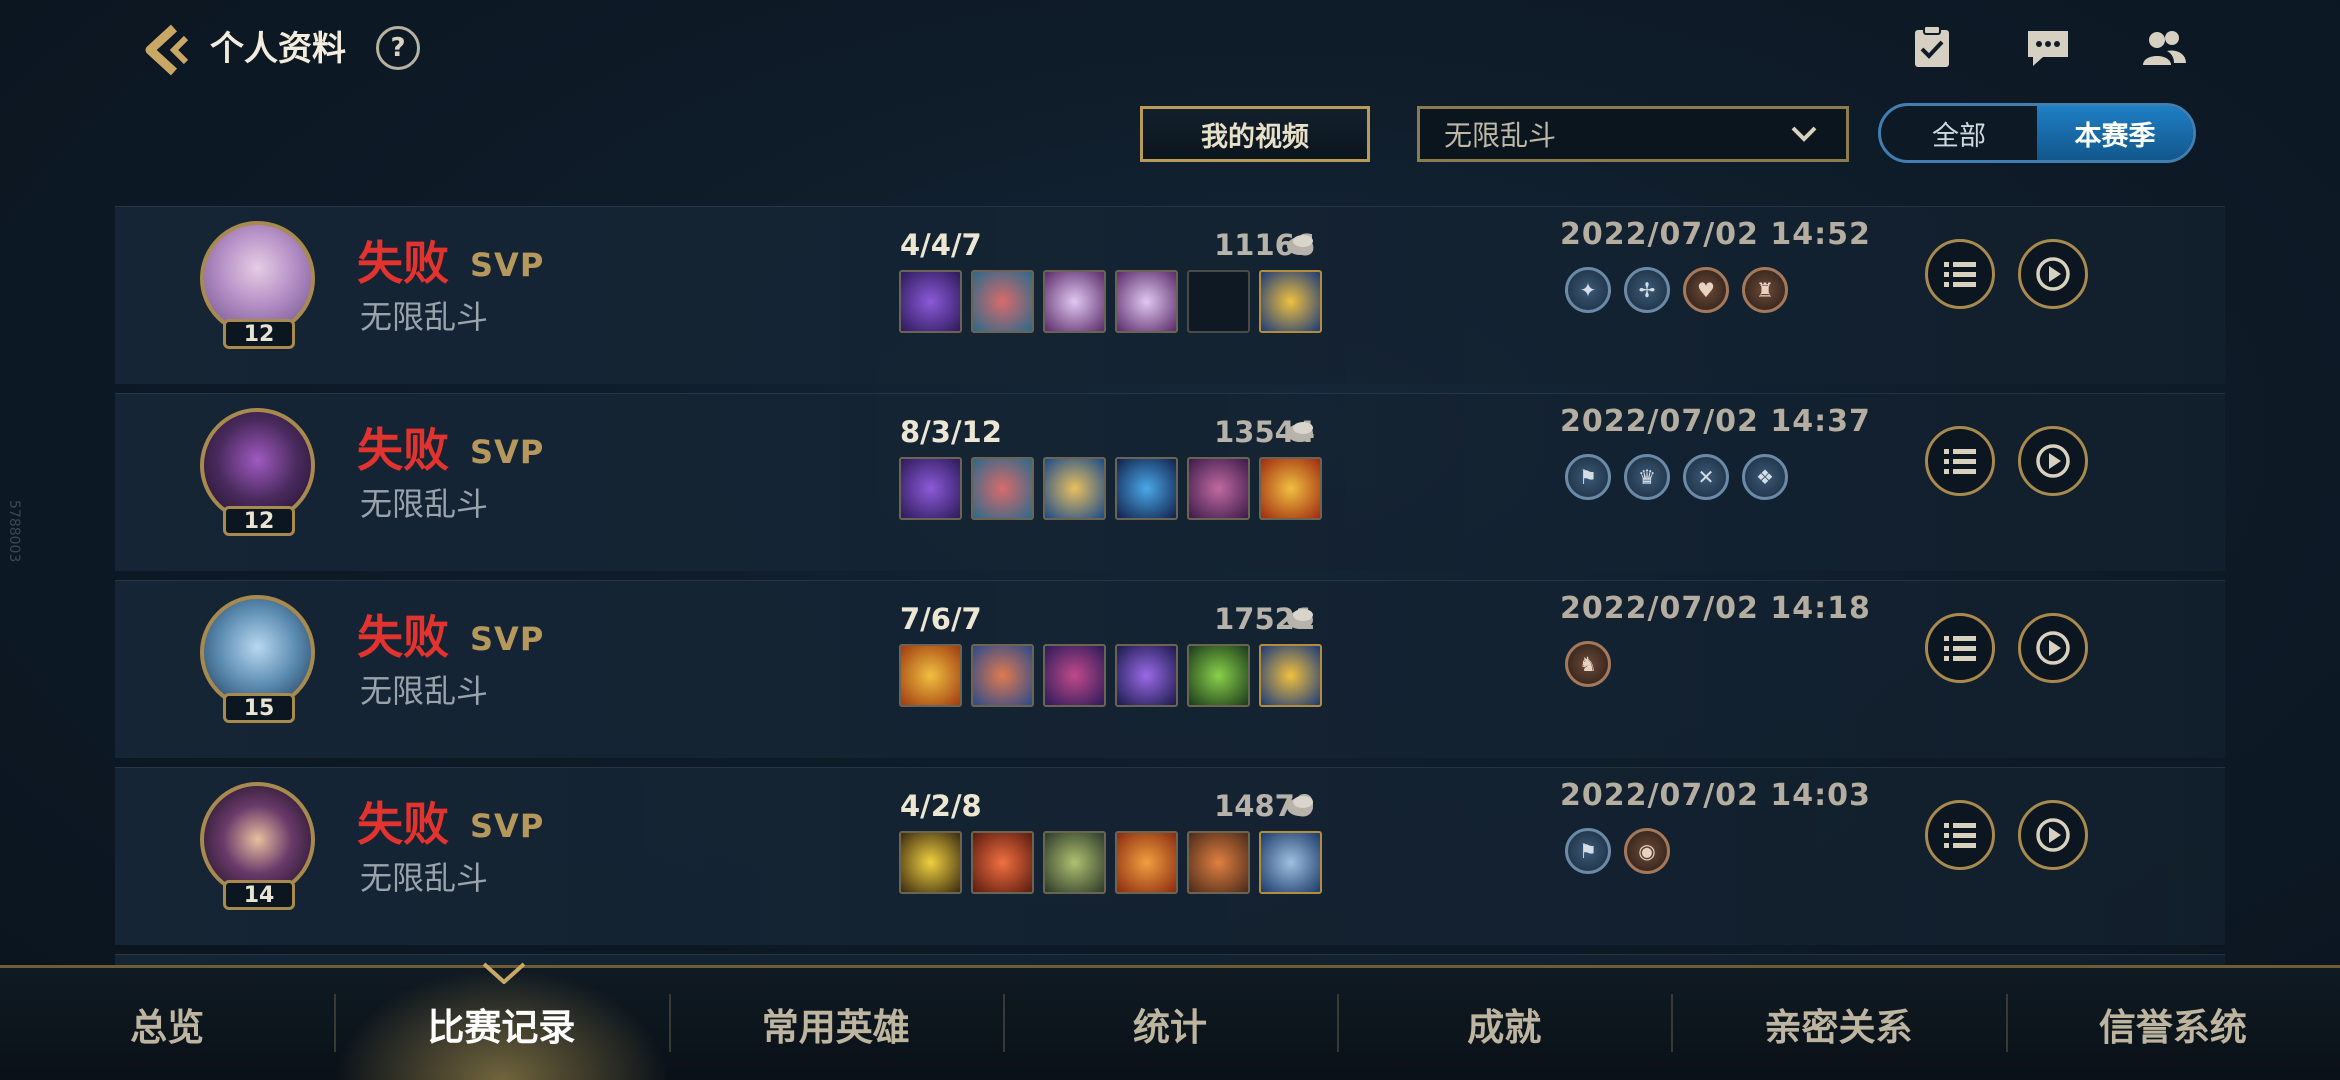 The image size is (2340, 1080). Describe the element at coordinates (2172, 1024) in the screenshot. I see `tab-honor-system: 信誉系统` at that location.